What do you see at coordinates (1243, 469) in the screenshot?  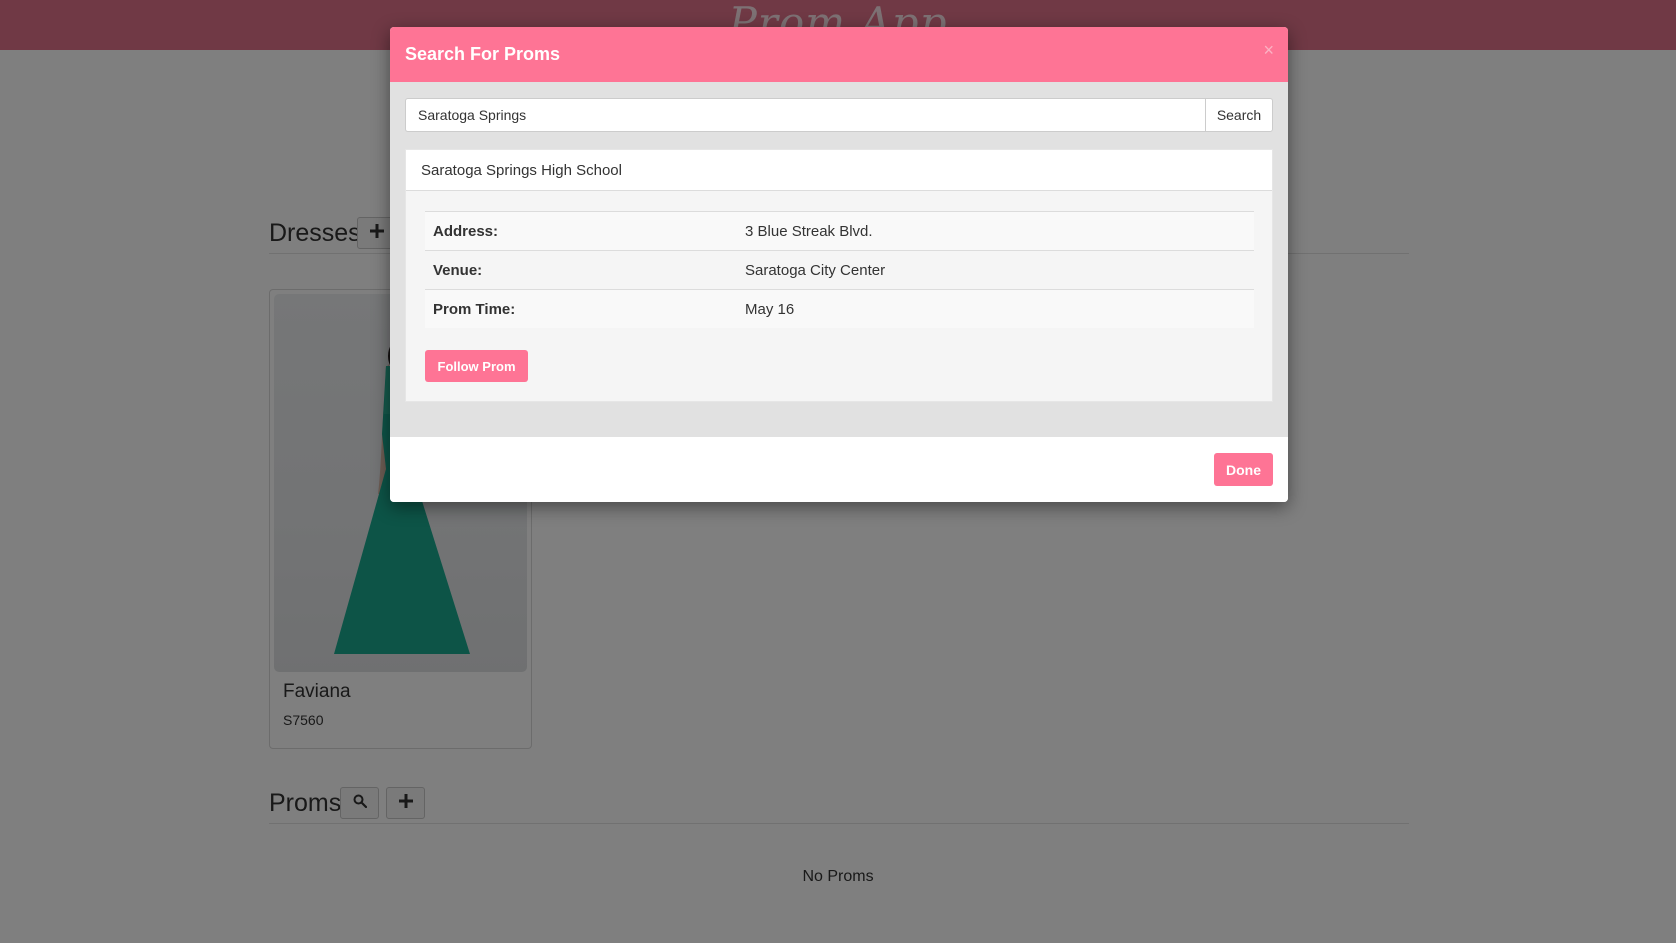 I see `done-button: Done` at bounding box center [1243, 469].